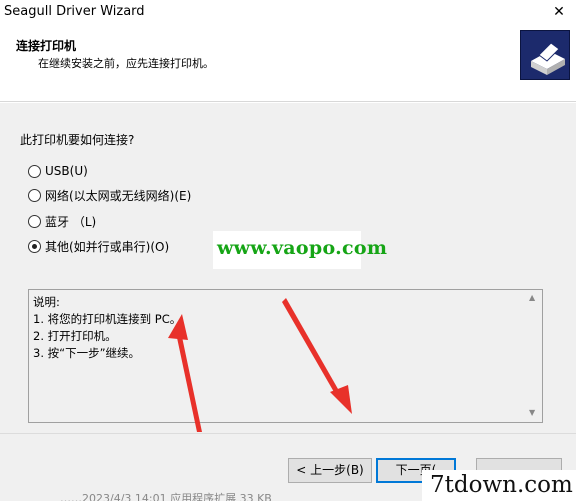 This screenshot has height=501, width=576. I want to click on description-line: 3. 按“下一步”继续。, so click(87, 353).